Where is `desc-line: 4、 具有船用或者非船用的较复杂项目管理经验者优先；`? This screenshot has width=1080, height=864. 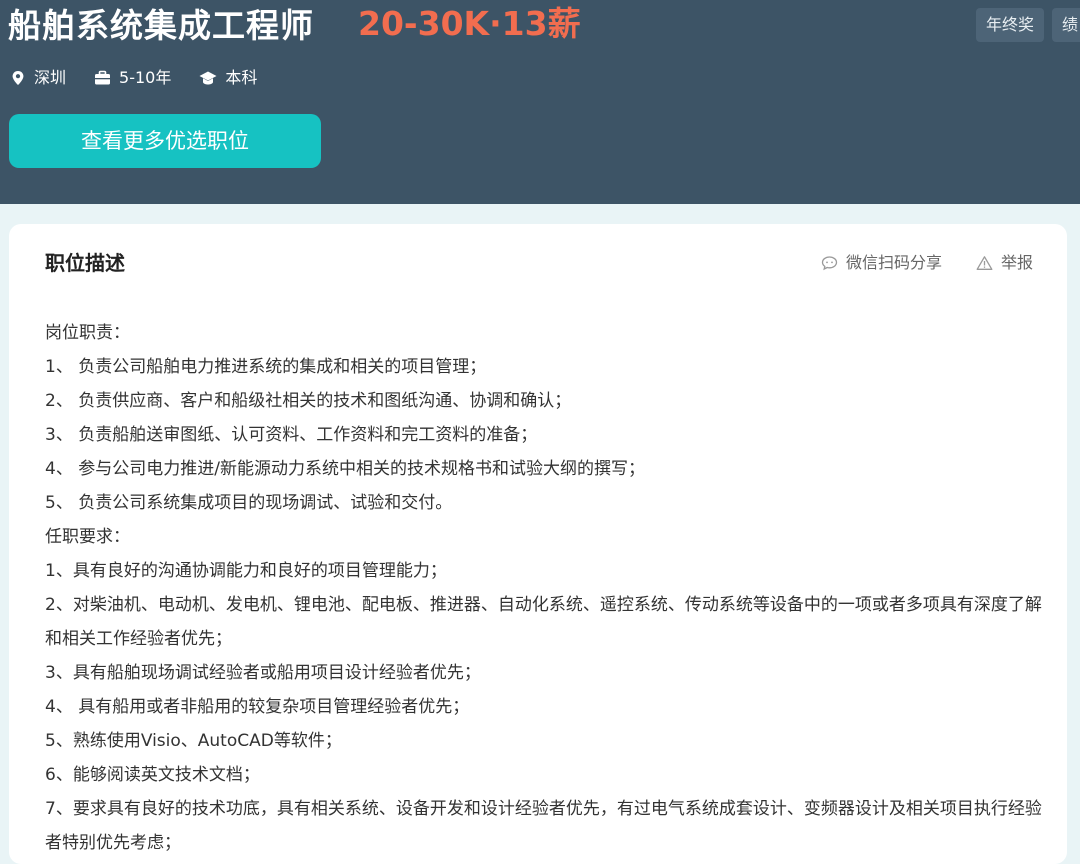
desc-line: 4、 具有船用或者非船用的较复杂项目管理经验者优先； is located at coordinates (257, 707).